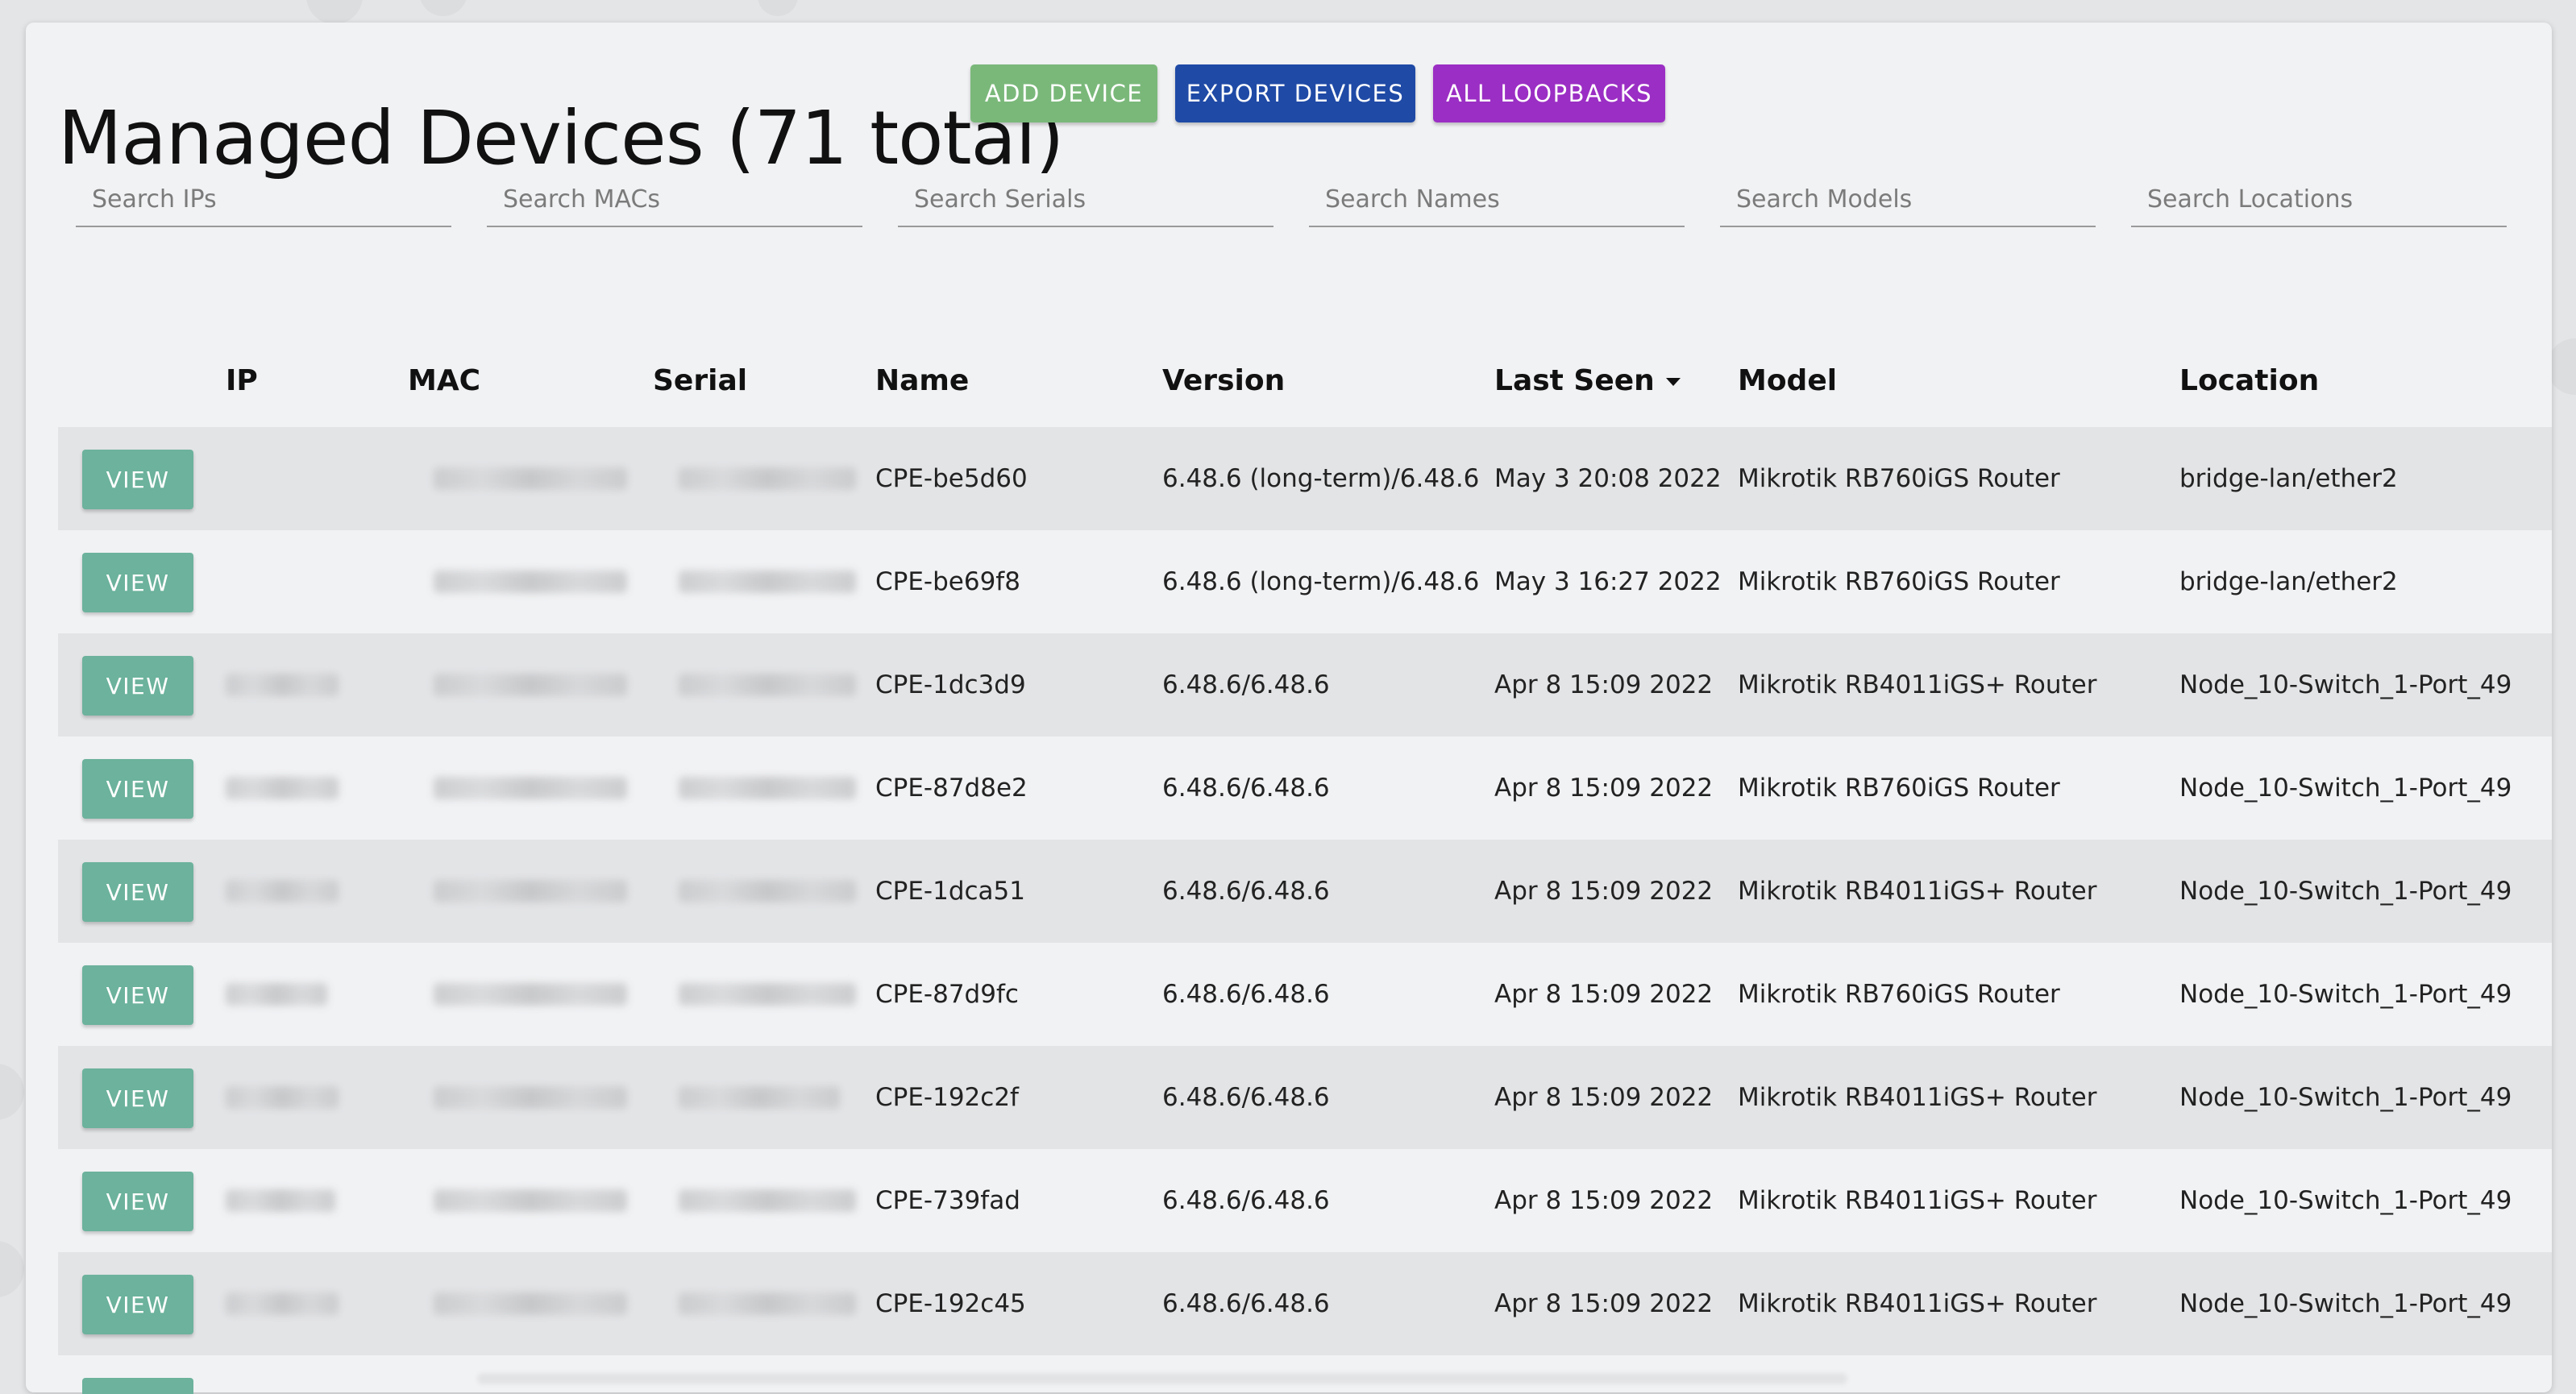 This screenshot has width=2576, height=1394. Describe the element at coordinates (263, 203) in the screenshot. I see `search-ips-input` at that location.